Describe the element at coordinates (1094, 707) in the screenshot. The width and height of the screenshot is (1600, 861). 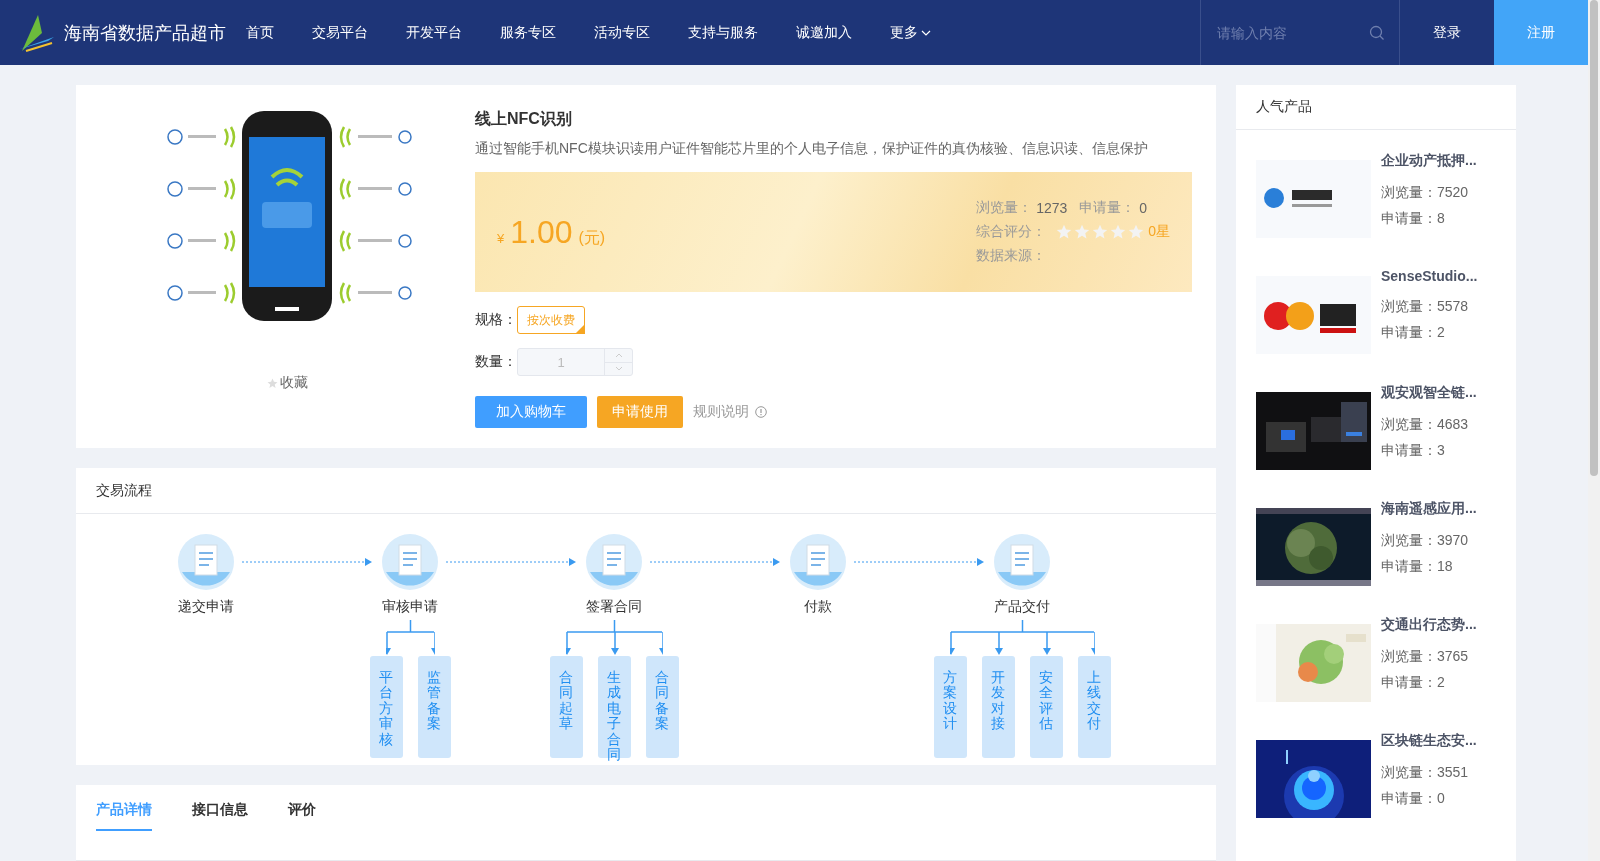
I see `substep-box: 上线交付` at that location.